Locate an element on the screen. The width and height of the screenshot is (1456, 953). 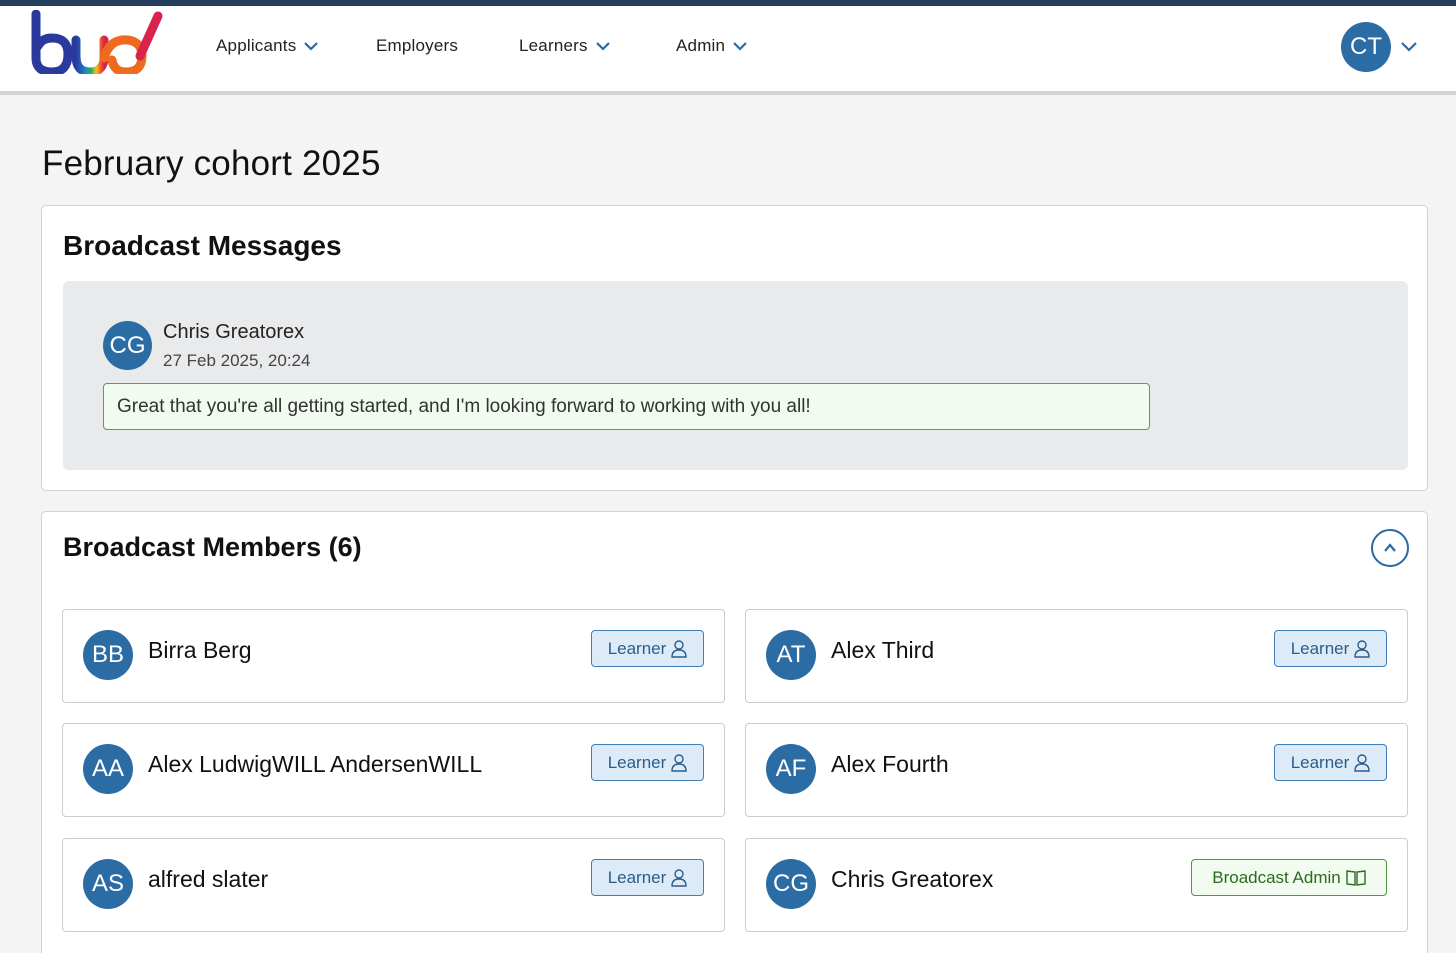
member-card: BB Birra Berg Learner is located at coordinates (393, 656).